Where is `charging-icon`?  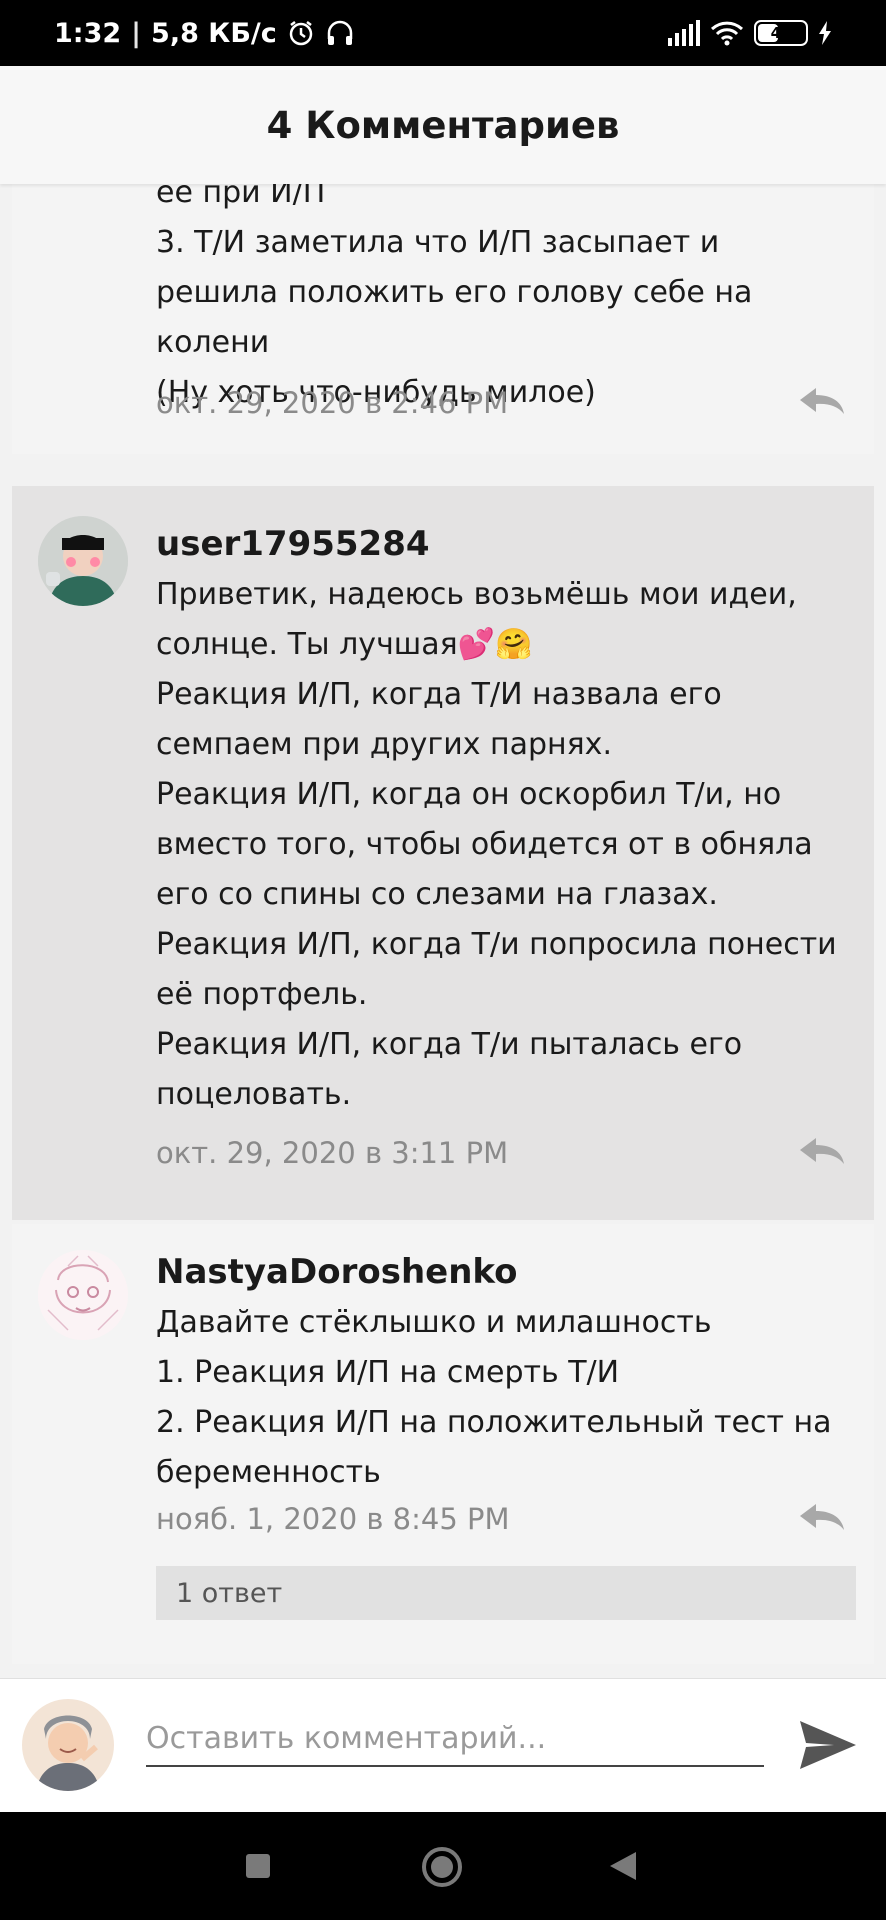 charging-icon is located at coordinates (825, 33).